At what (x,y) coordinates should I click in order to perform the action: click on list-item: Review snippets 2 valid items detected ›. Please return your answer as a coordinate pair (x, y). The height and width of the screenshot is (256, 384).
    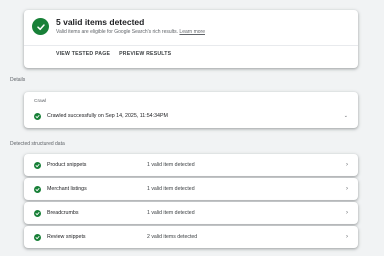
    Looking at the image, I should click on (191, 237).